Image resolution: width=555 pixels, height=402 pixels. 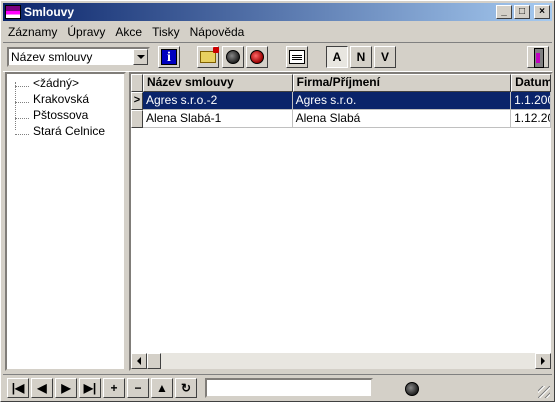 I want to click on filter-a-button: A, so click(x=337, y=57).